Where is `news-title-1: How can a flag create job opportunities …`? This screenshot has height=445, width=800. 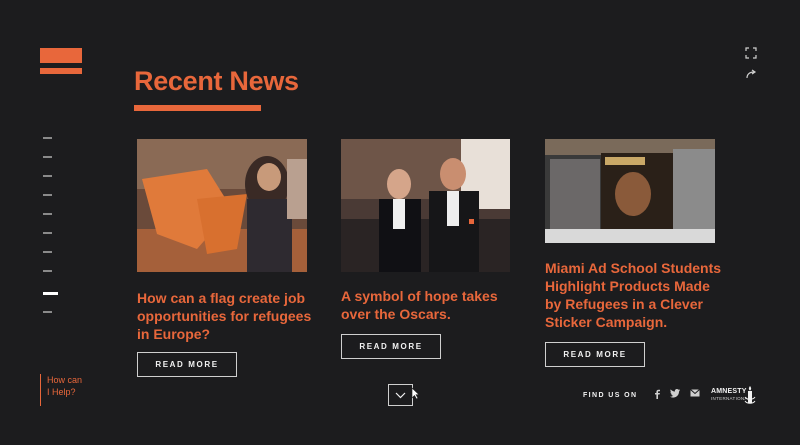
news-title-1: How can a flag create job opportunities … is located at coordinates (227, 316).